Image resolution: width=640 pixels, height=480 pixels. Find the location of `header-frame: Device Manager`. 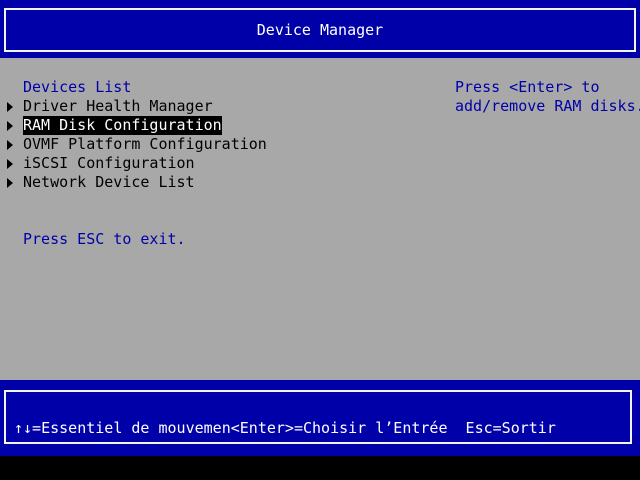

header-frame: Device Manager is located at coordinates (320, 30).